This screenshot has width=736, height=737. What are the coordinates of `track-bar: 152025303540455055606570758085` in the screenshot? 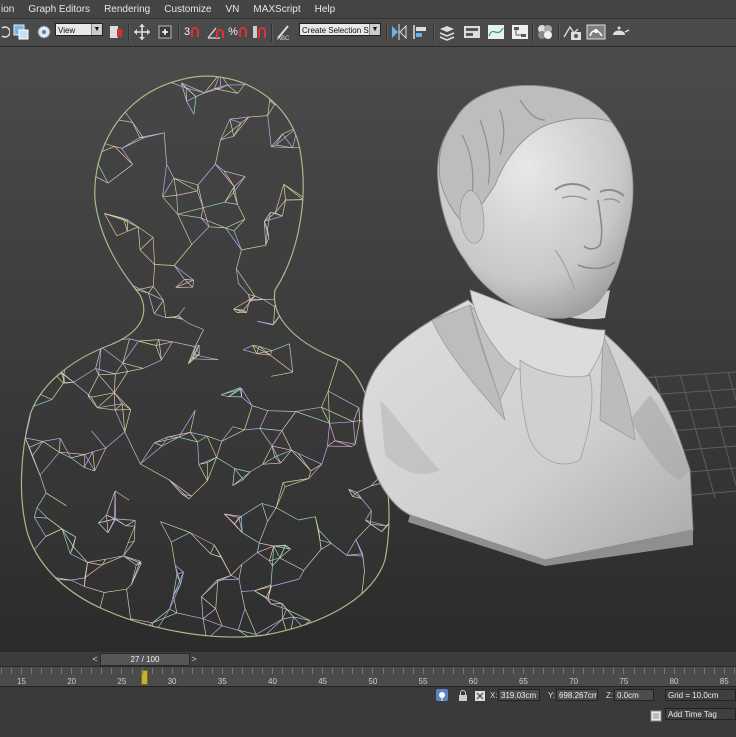 It's located at (368, 676).